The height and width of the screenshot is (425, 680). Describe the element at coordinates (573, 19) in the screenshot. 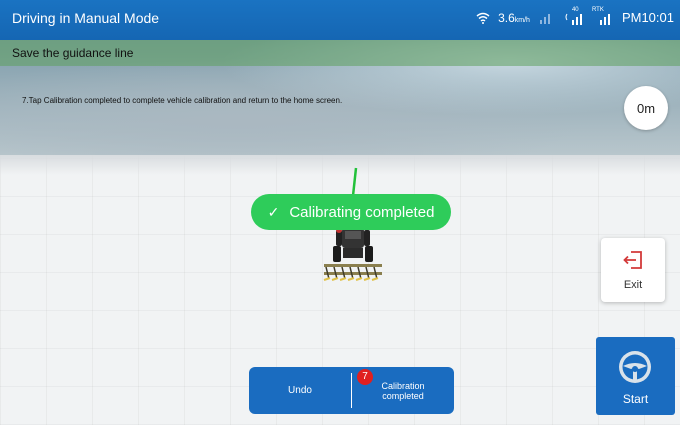

I see `satellite-signal-icon` at that location.